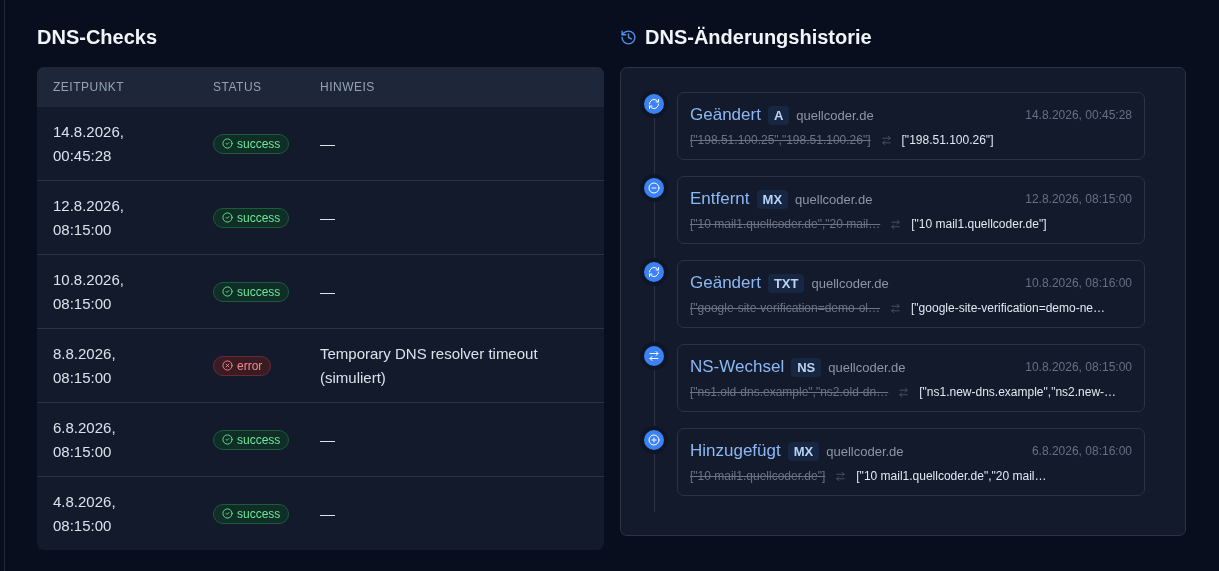  Describe the element at coordinates (89, 291) in the screenshot. I see `table-cell-text: 10.8.2026, 08:15:00` at that location.